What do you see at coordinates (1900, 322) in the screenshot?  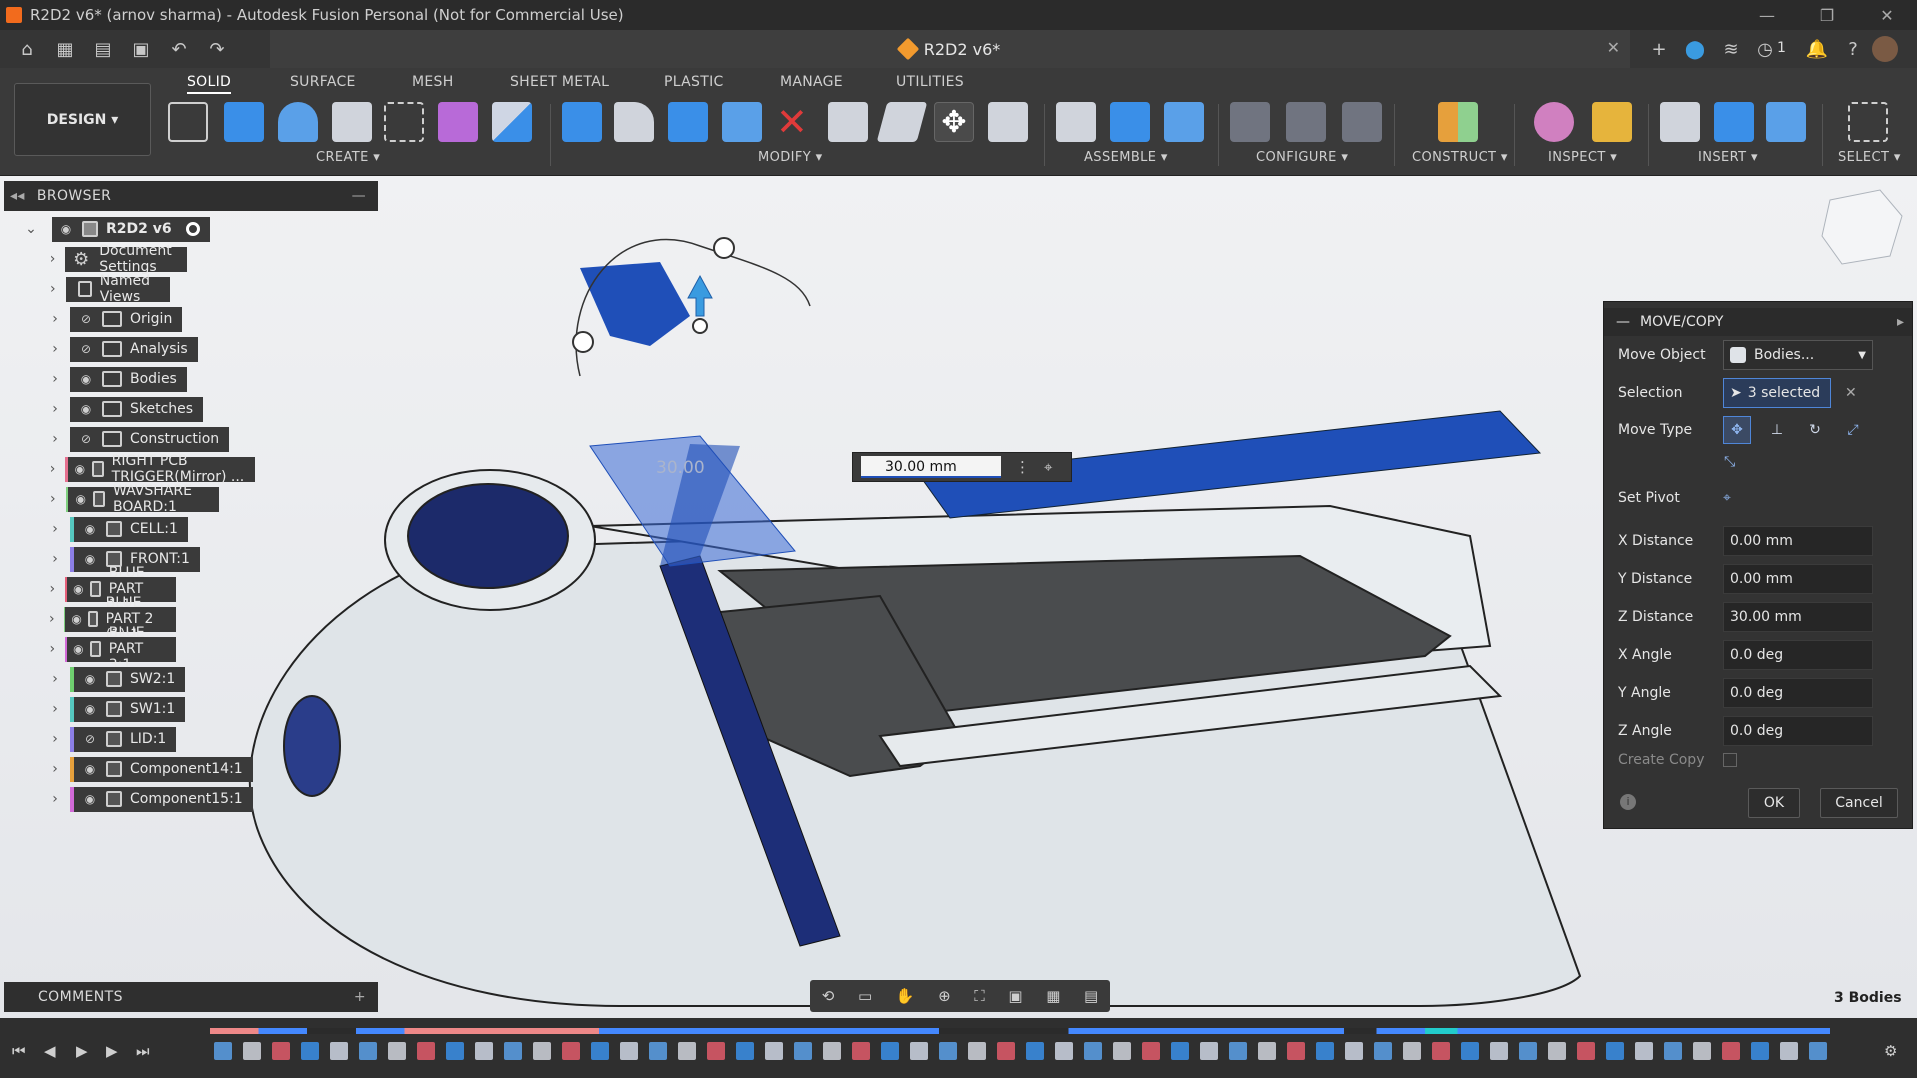 I see `expand-dialog-icon: ▸` at bounding box center [1900, 322].